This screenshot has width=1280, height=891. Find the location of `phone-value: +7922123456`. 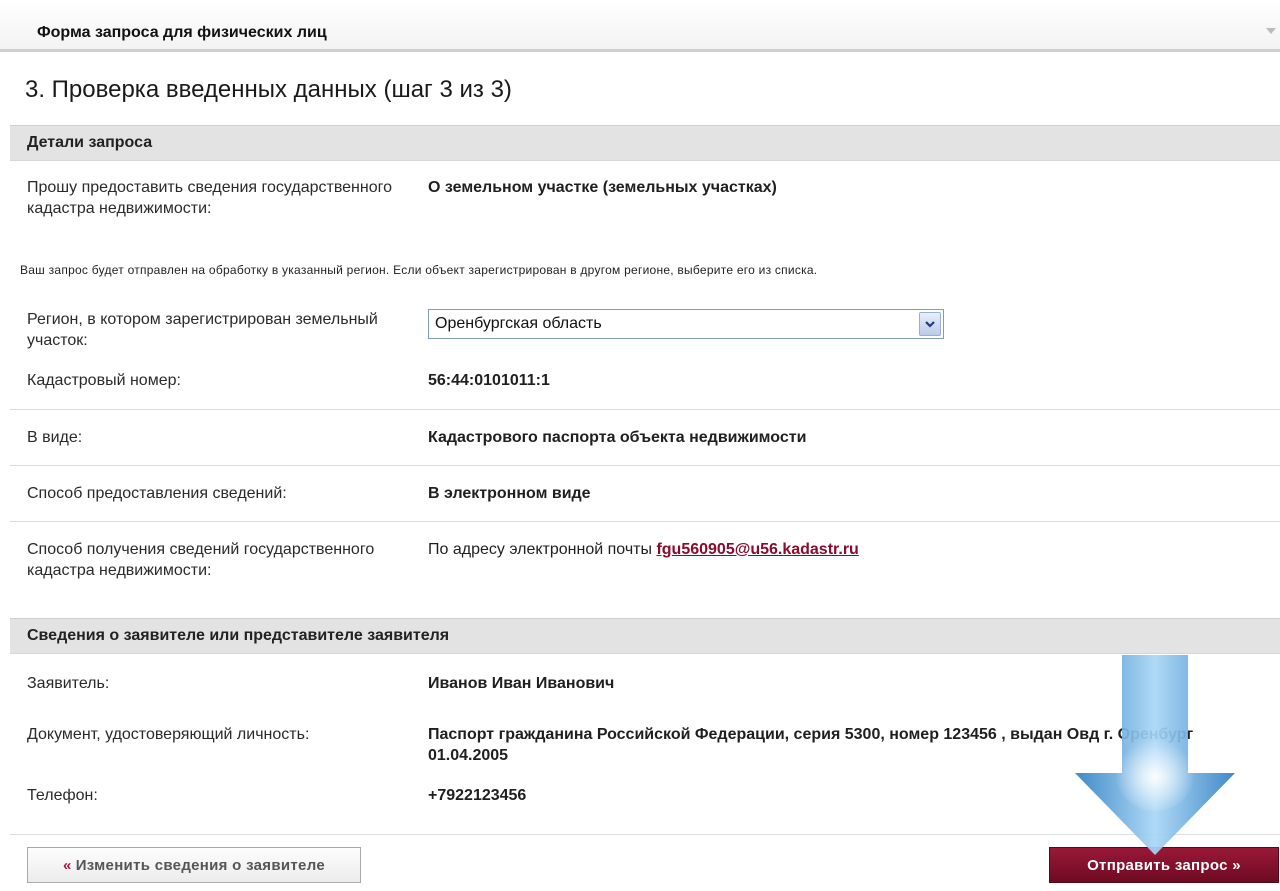

phone-value: +7922123456 is located at coordinates (477, 795).